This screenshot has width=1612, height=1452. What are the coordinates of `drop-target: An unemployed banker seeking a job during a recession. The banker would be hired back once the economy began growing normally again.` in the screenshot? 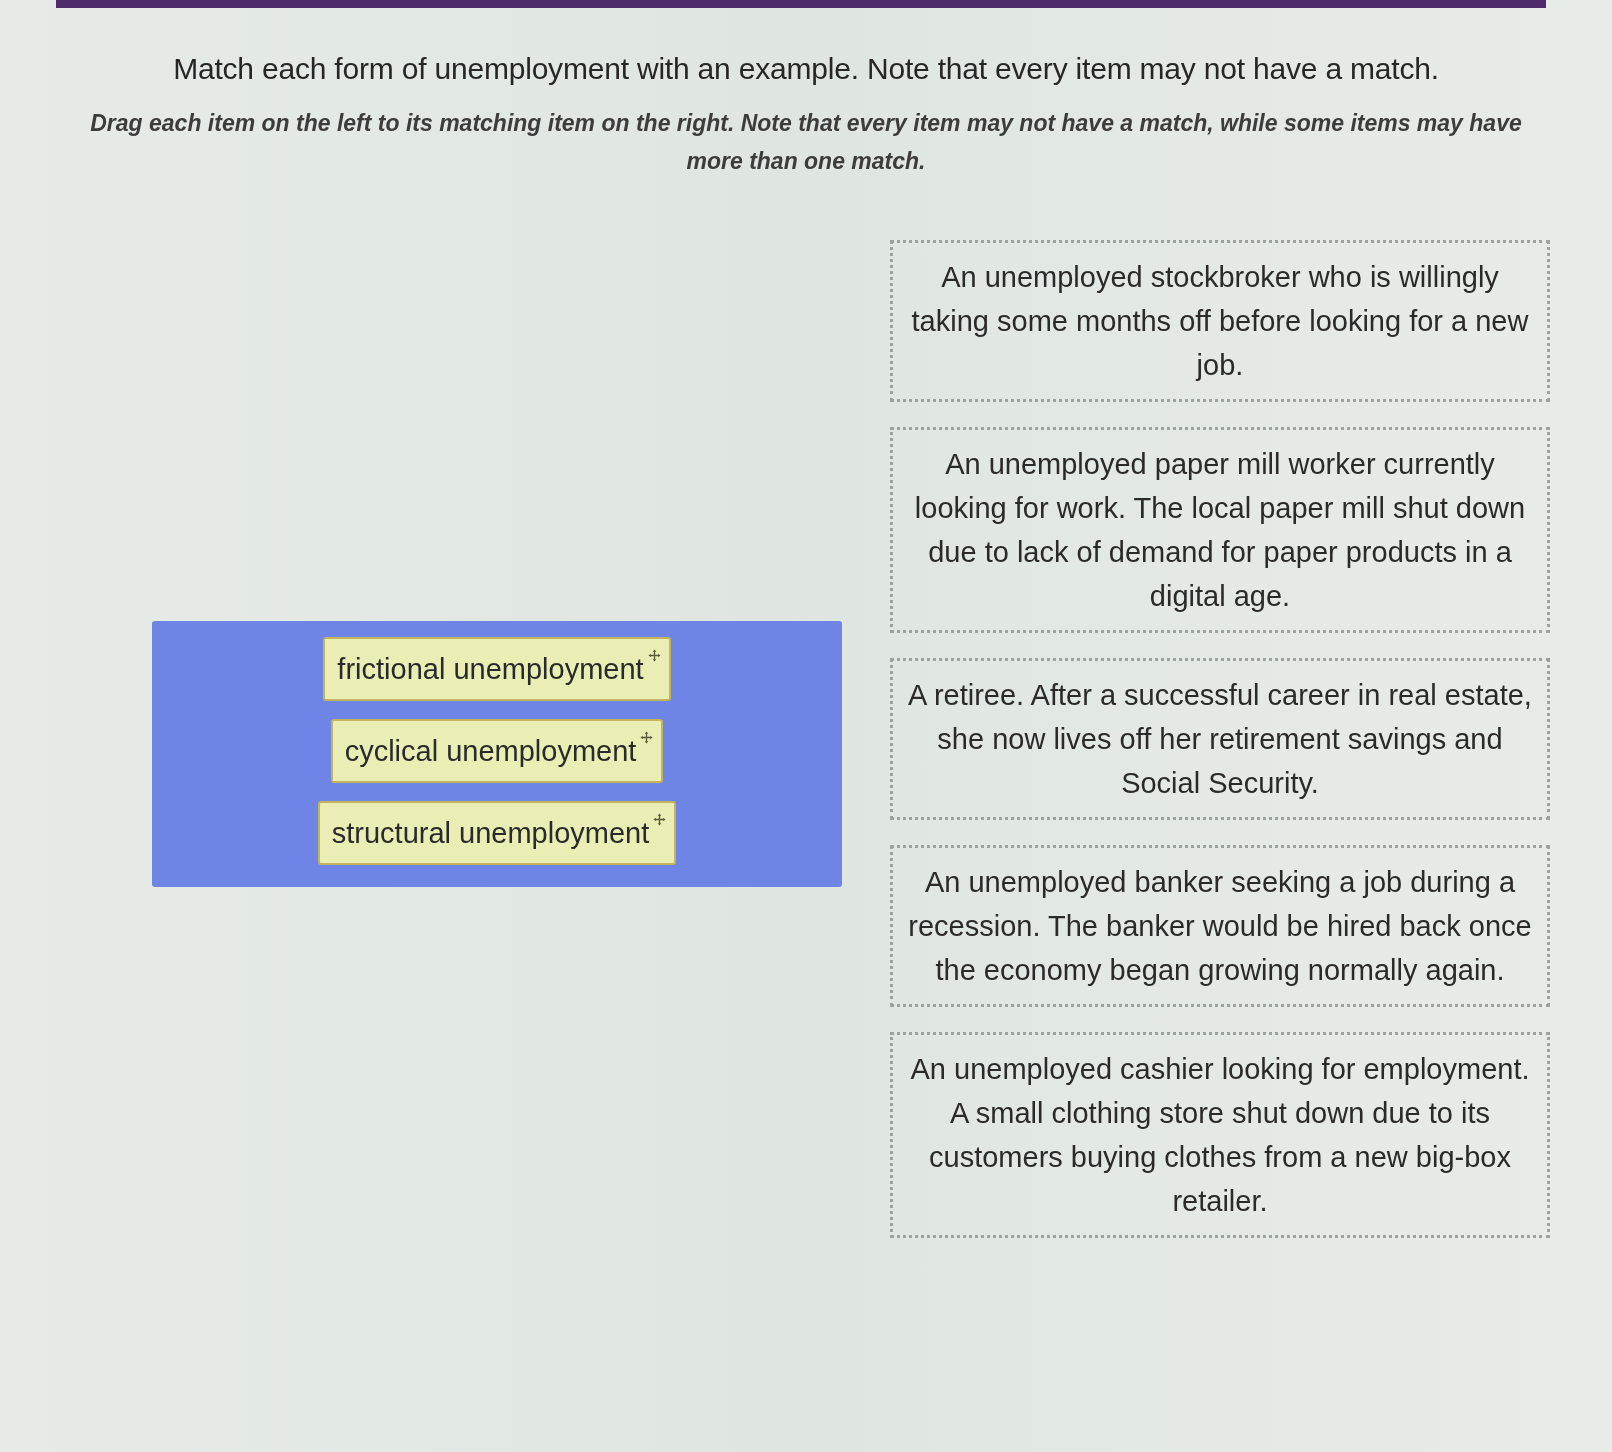 It's located at (1220, 926).